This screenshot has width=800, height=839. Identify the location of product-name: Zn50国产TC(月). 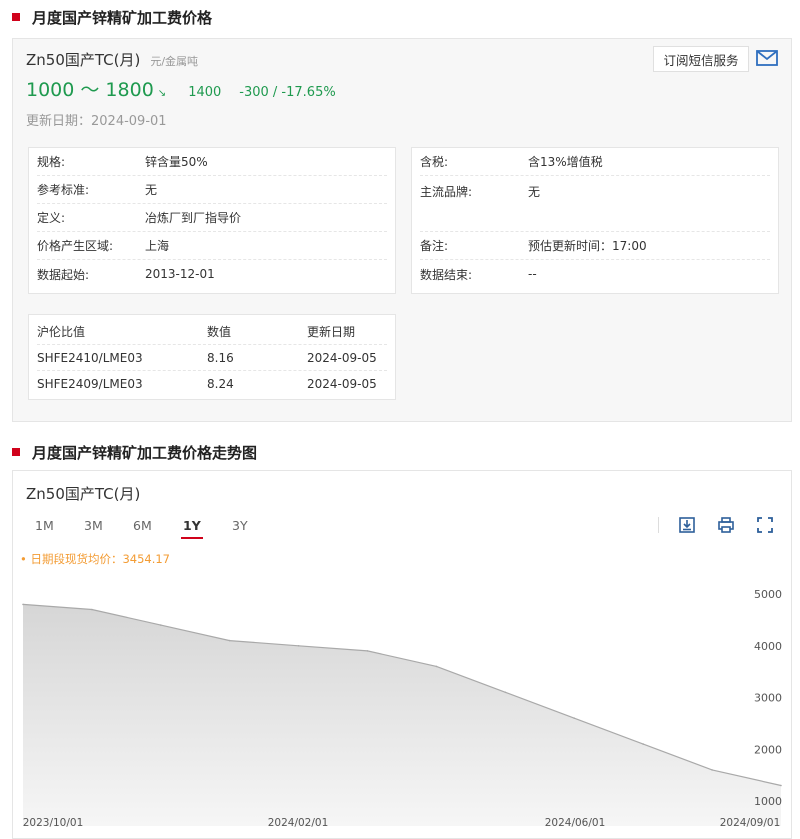
(83, 60).